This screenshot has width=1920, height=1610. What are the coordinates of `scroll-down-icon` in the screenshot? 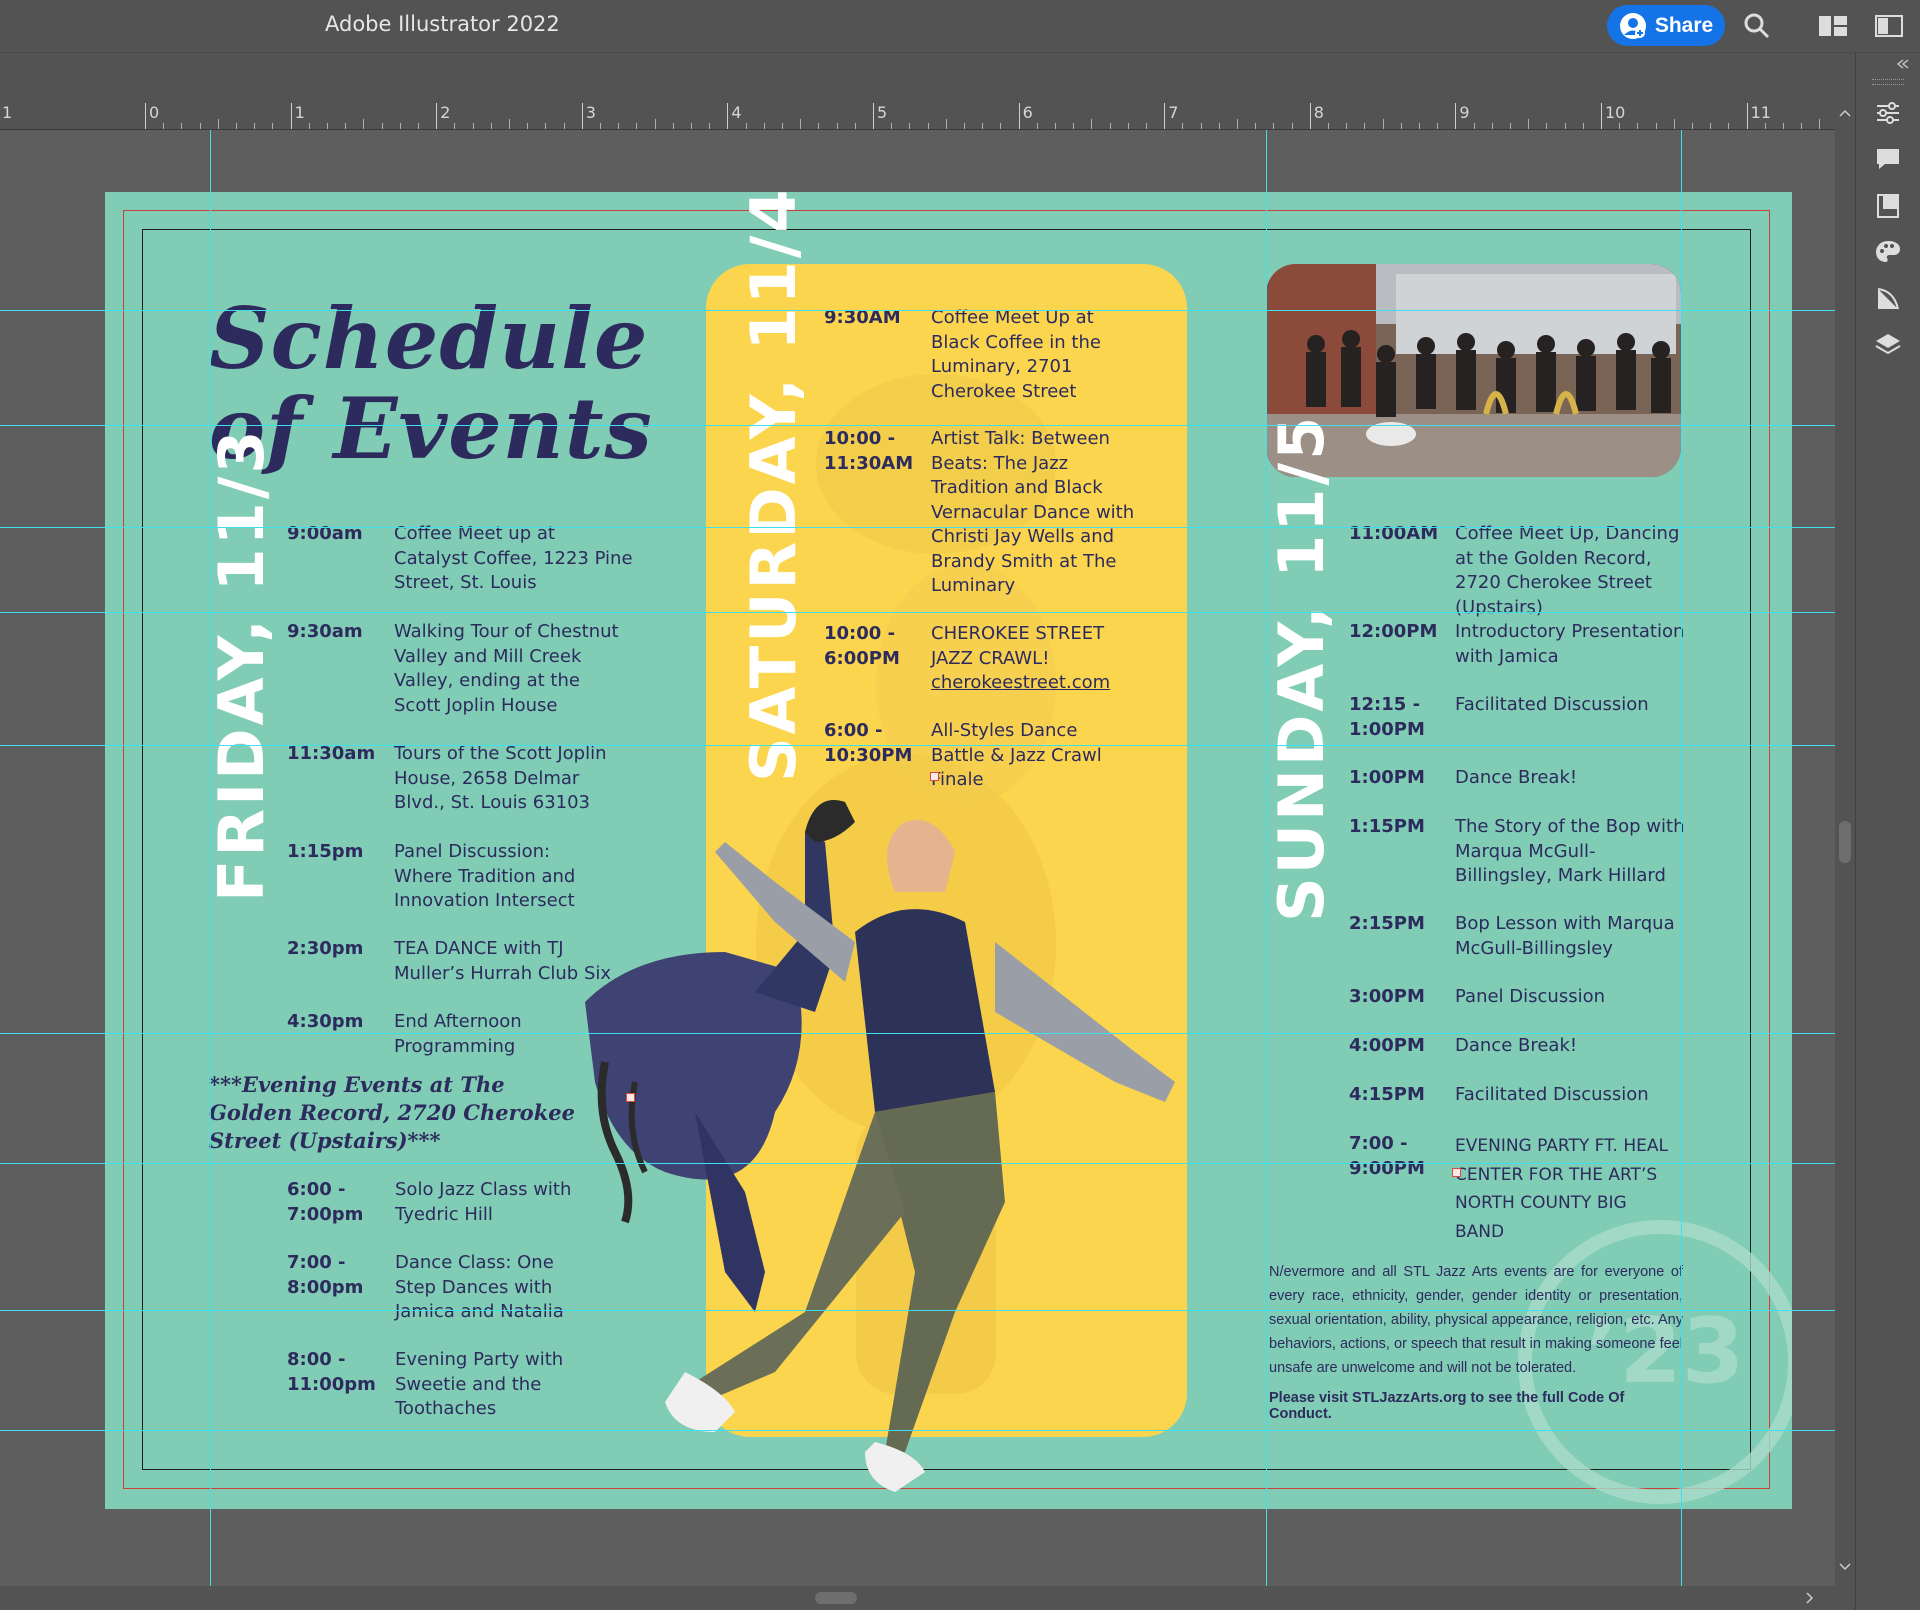 It's located at (1845, 1567).